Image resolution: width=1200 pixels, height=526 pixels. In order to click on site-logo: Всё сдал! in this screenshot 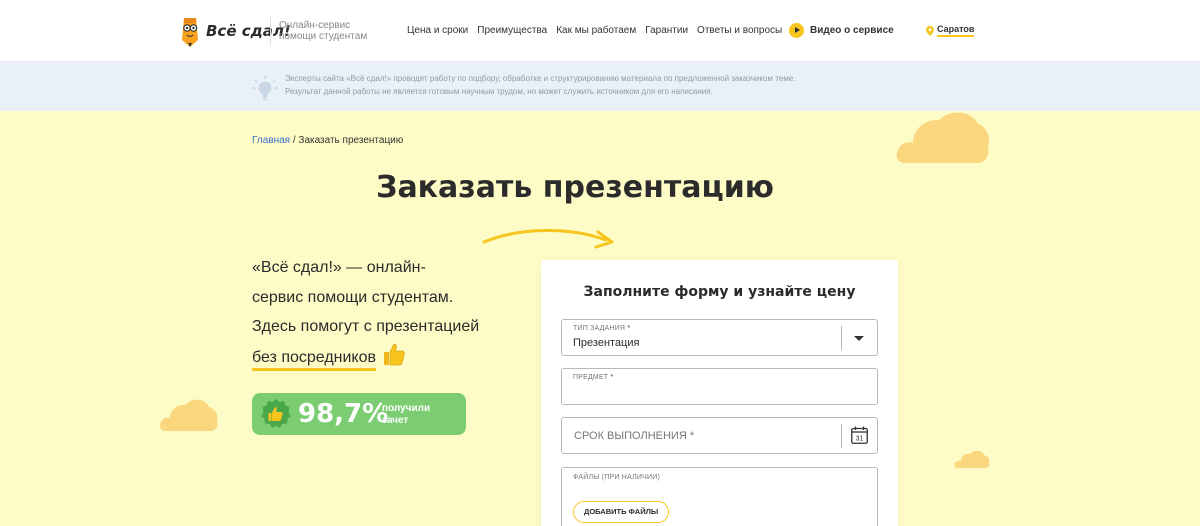, I will do `click(234, 31)`.